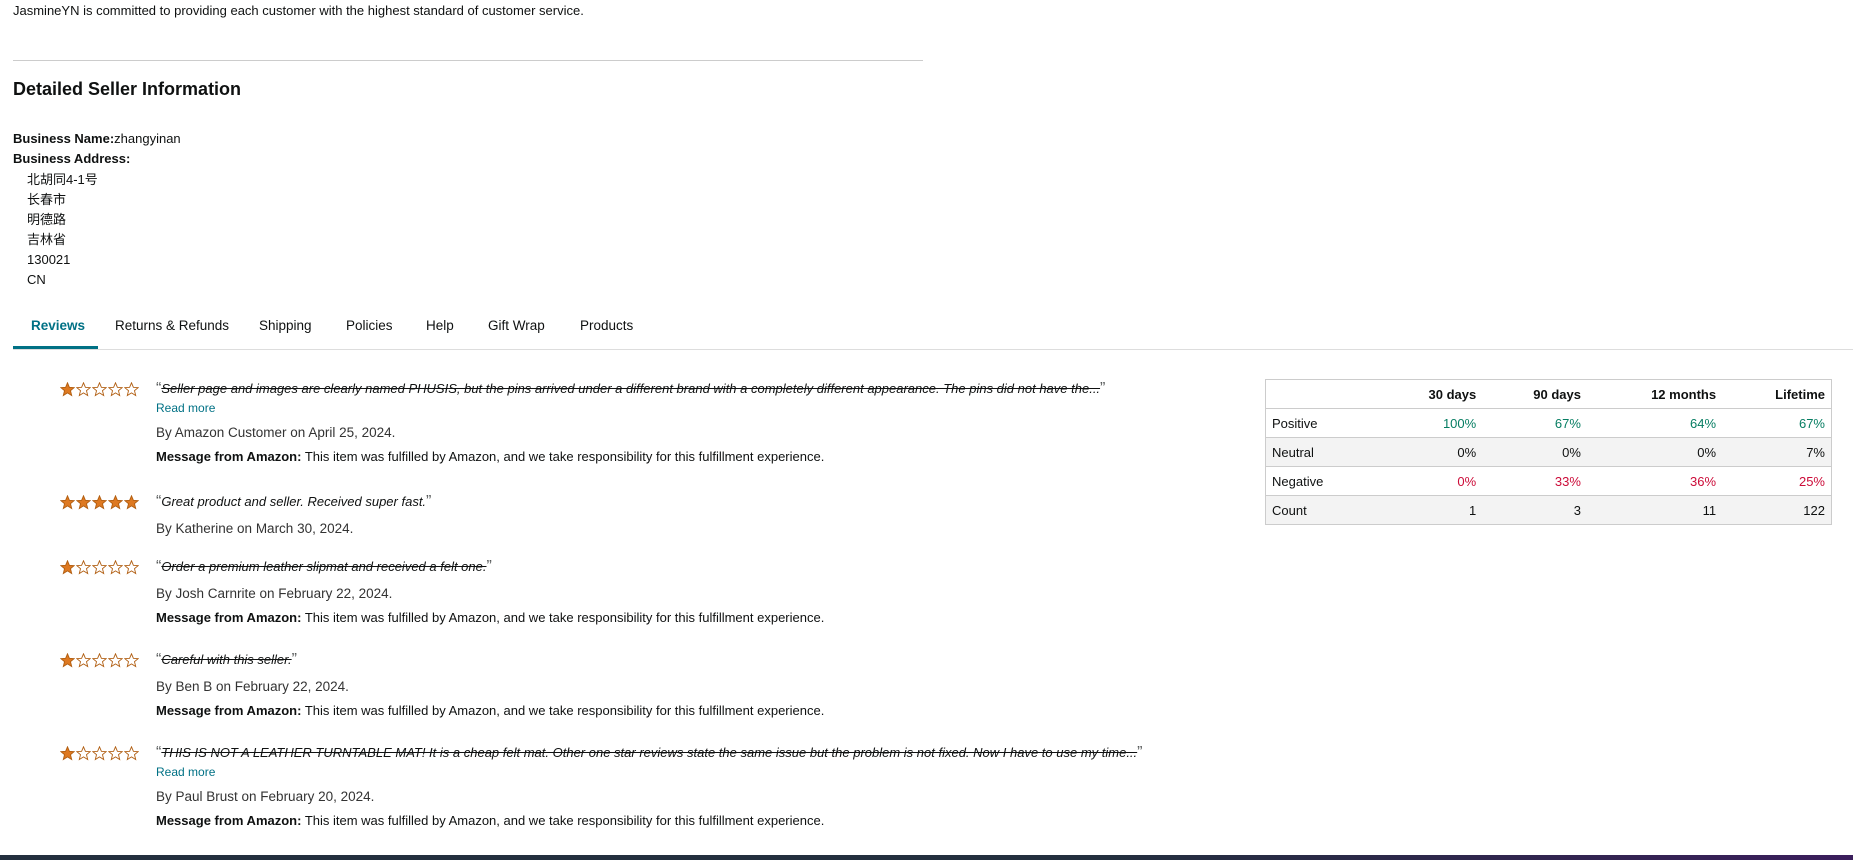 The height and width of the screenshot is (860, 1853). Describe the element at coordinates (1321, 510) in the screenshot. I see `feedback-row-label: Count` at that location.